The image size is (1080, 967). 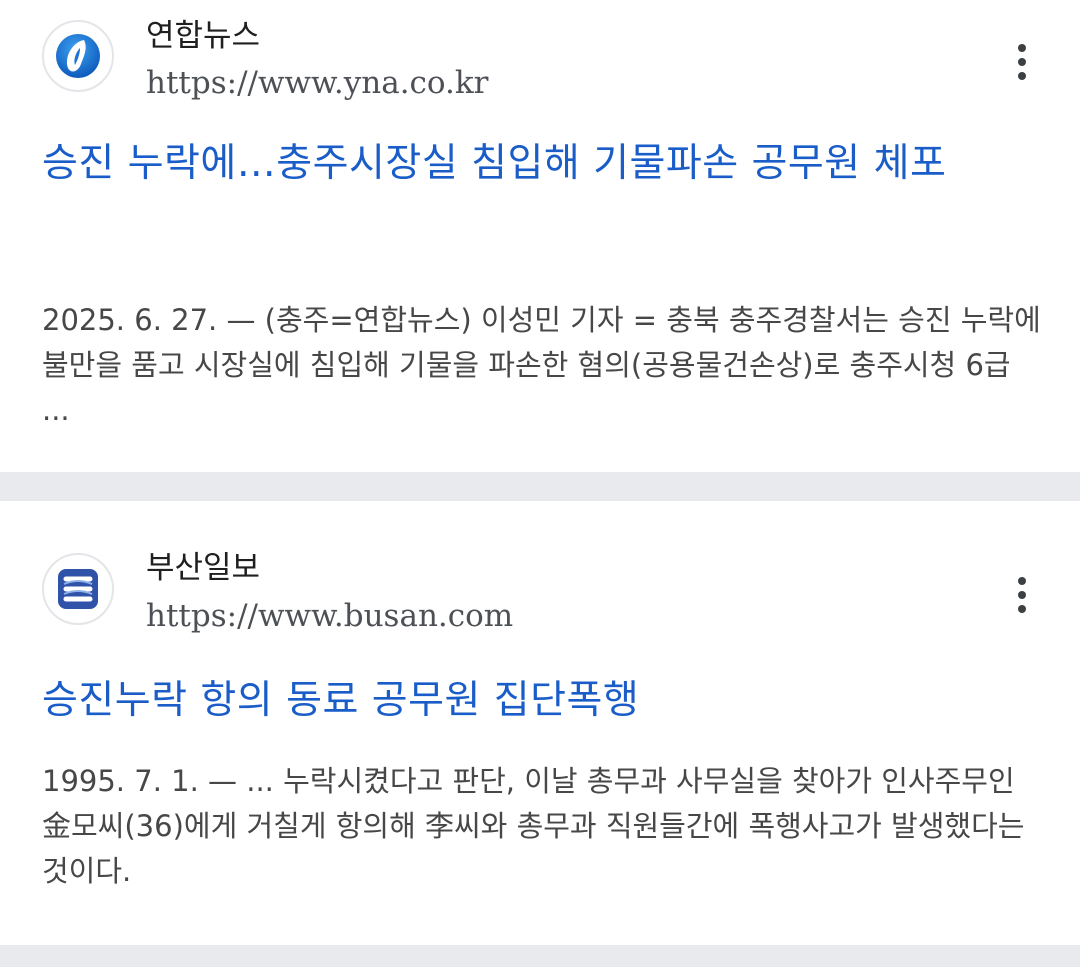 I want to click on source-site-name: 연합뉴스, so click(x=203, y=36).